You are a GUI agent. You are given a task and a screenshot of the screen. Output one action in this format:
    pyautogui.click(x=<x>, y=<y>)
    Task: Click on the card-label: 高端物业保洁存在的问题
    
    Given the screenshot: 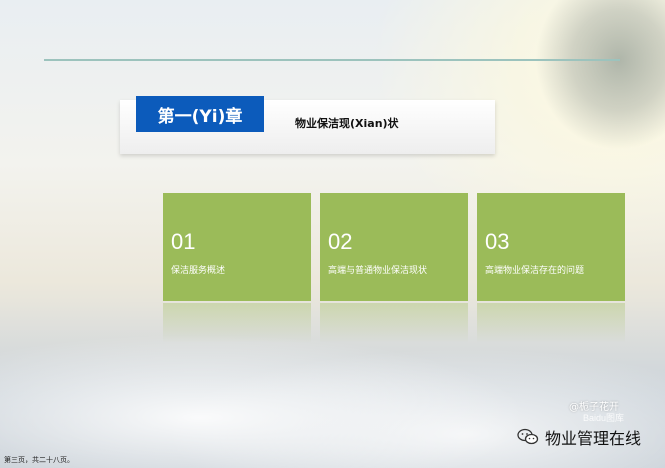 What is the action you would take?
    pyautogui.click(x=535, y=271)
    